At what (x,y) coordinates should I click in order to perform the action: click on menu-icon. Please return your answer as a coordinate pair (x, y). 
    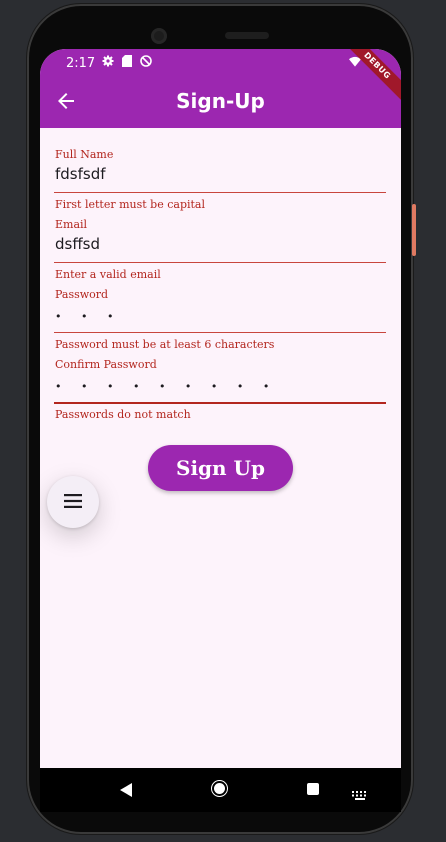
    Looking at the image, I should click on (73, 502).